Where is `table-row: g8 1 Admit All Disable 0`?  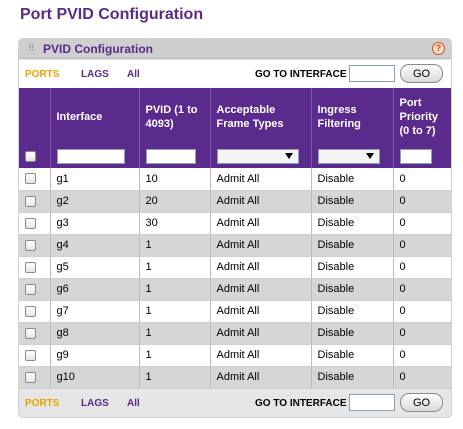 table-row: g8 1 Admit All Disable 0 is located at coordinates (235, 333).